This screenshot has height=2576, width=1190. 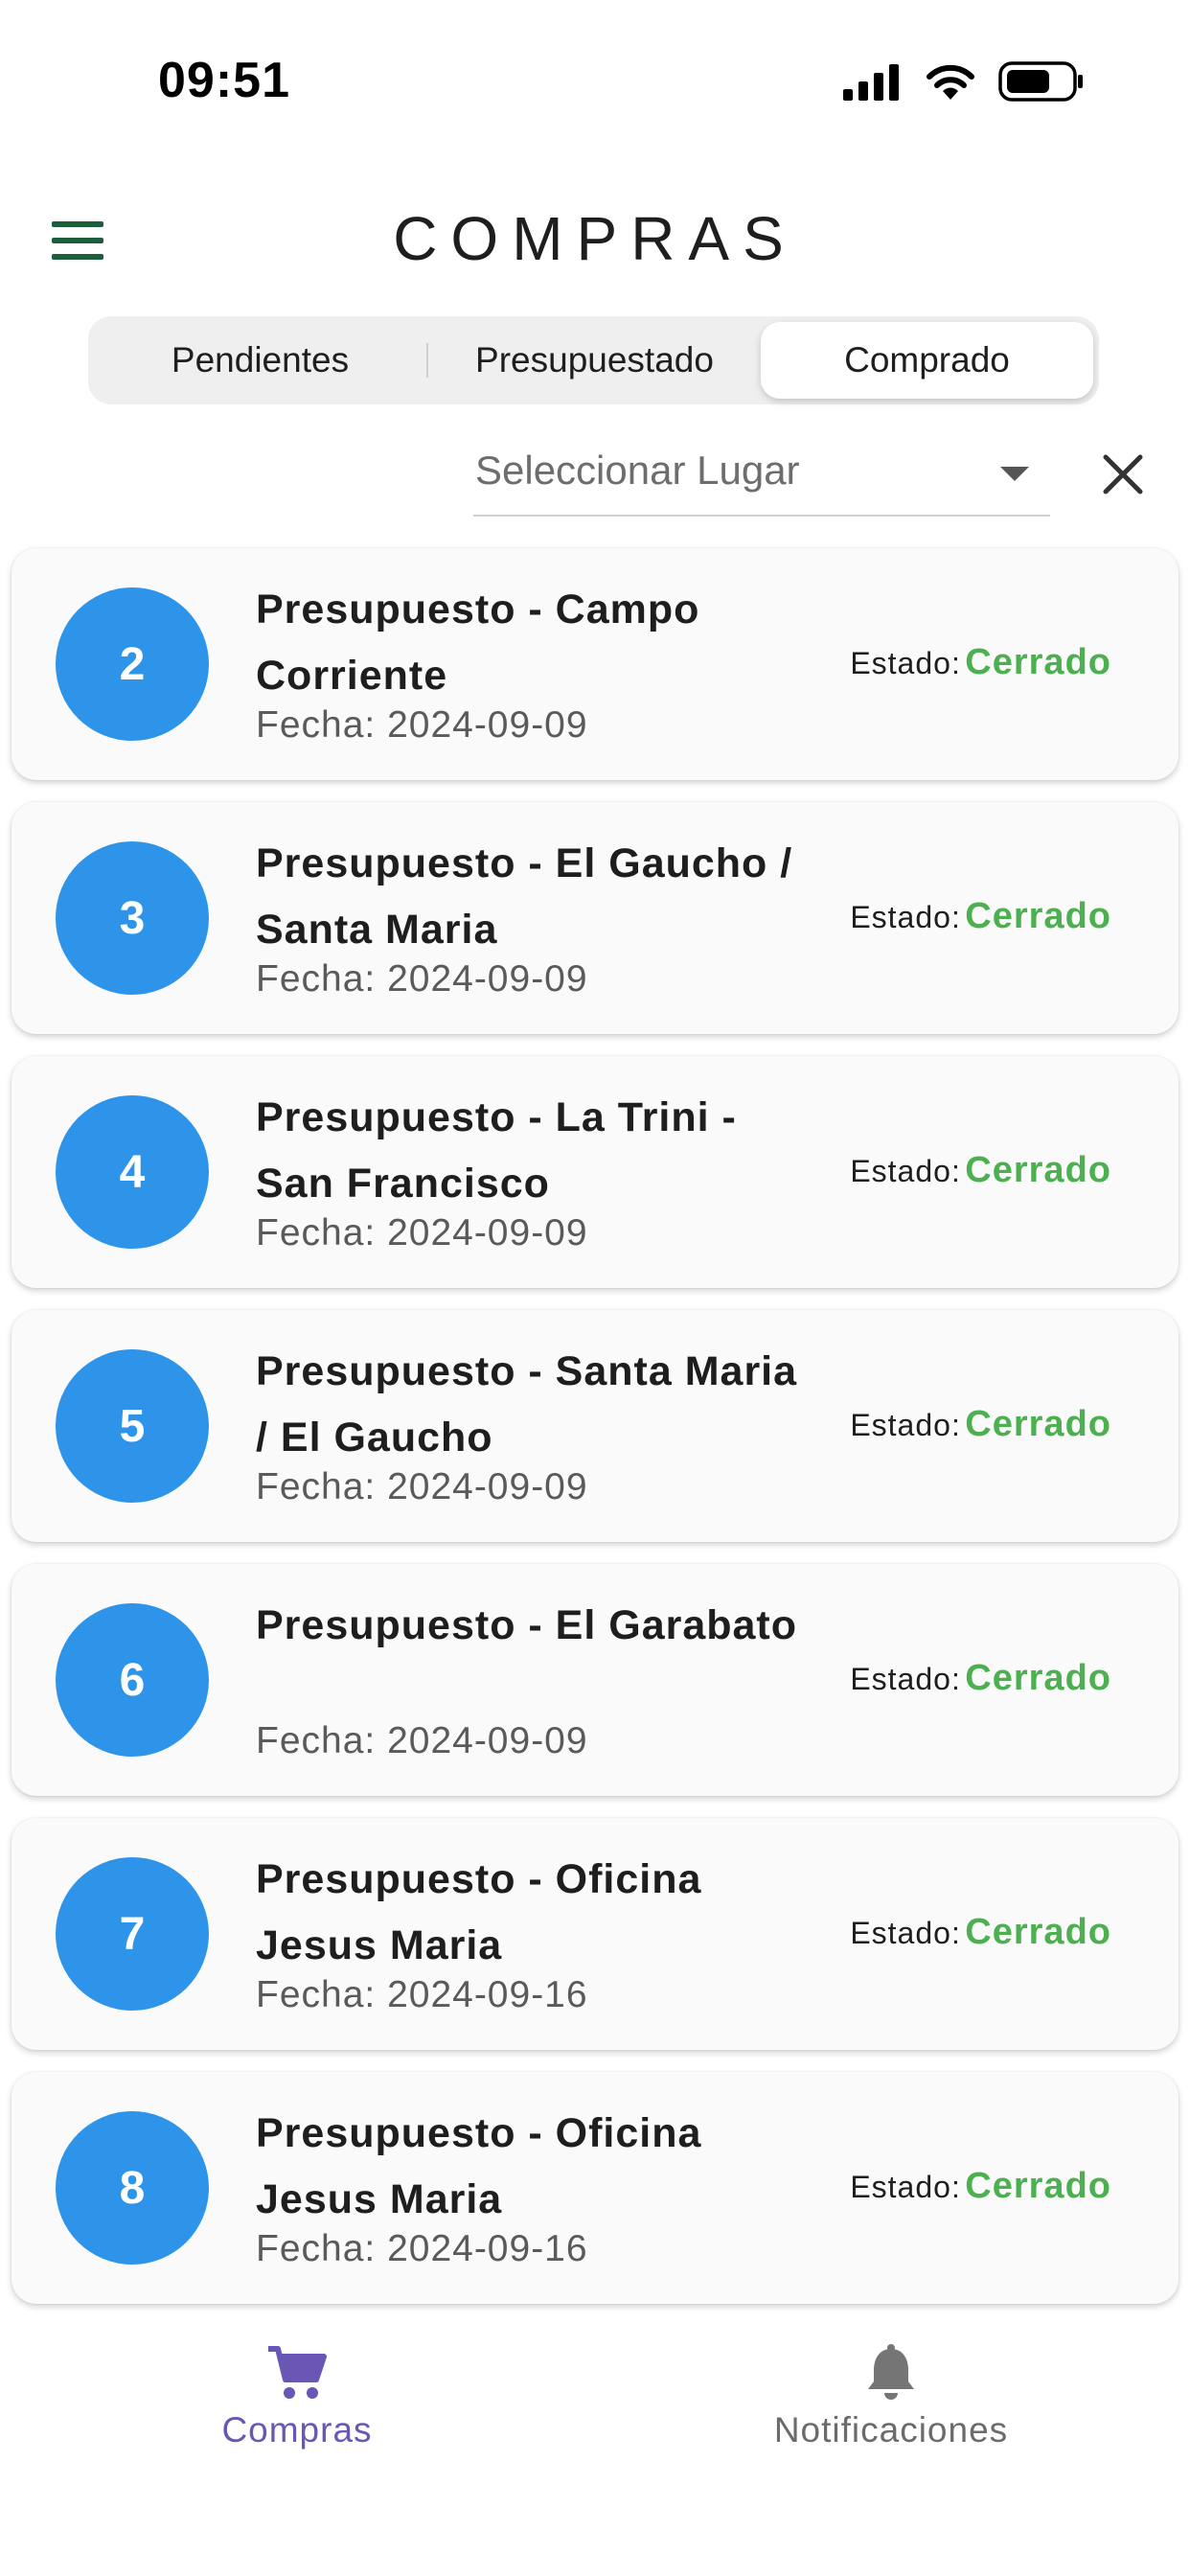 What do you see at coordinates (951, 82) in the screenshot?
I see `wifi-icon` at bounding box center [951, 82].